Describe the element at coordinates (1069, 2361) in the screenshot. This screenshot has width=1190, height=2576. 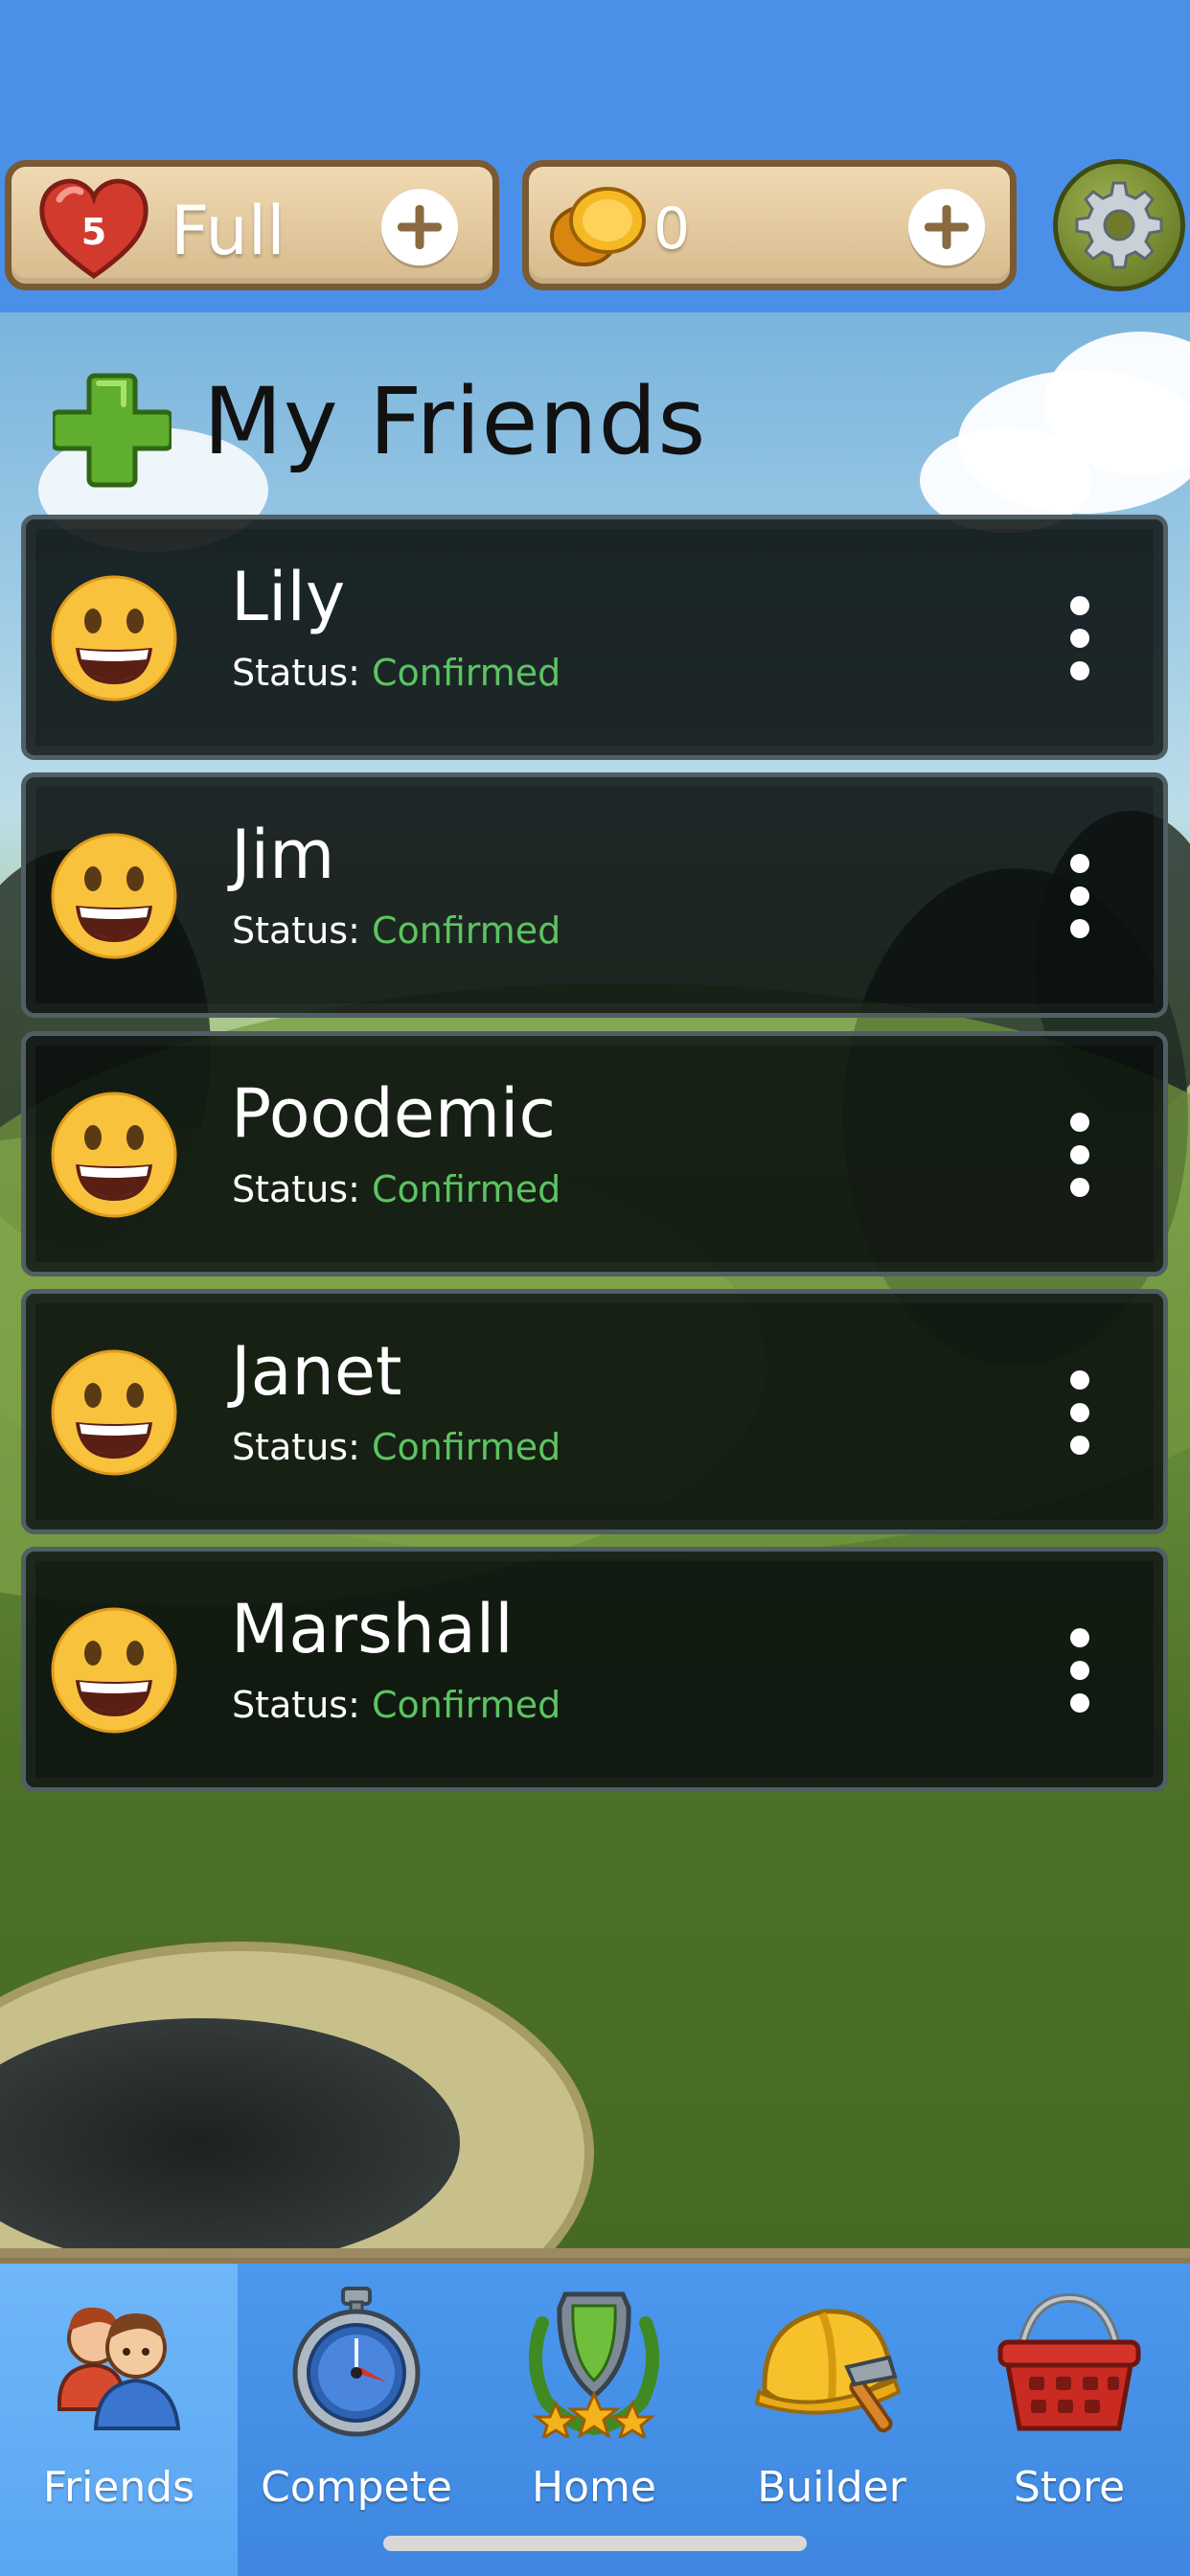
I see `basket-icon` at that location.